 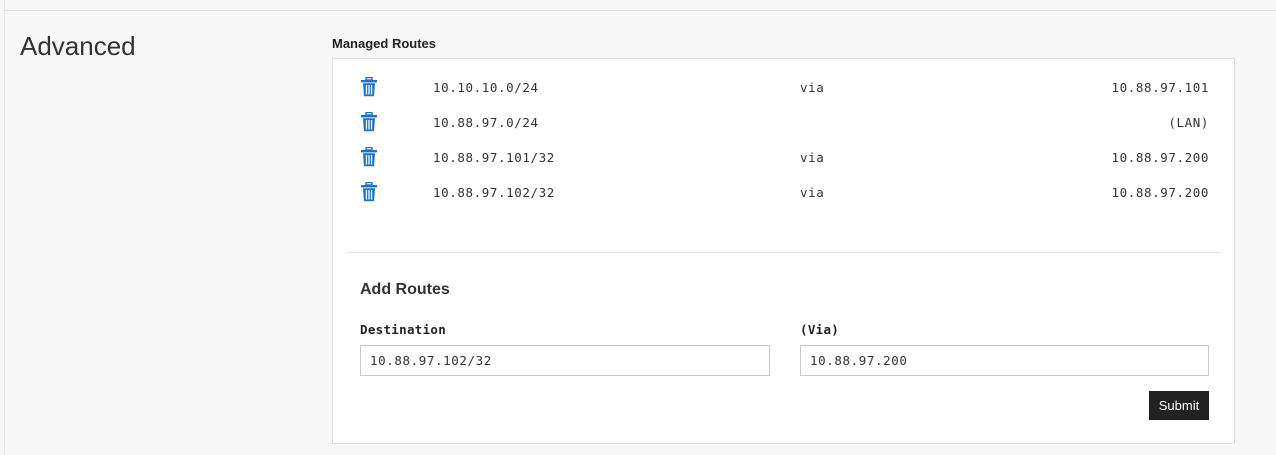 I want to click on route-row: 10.88.97.0/24 (LAN), so click(x=784, y=123).